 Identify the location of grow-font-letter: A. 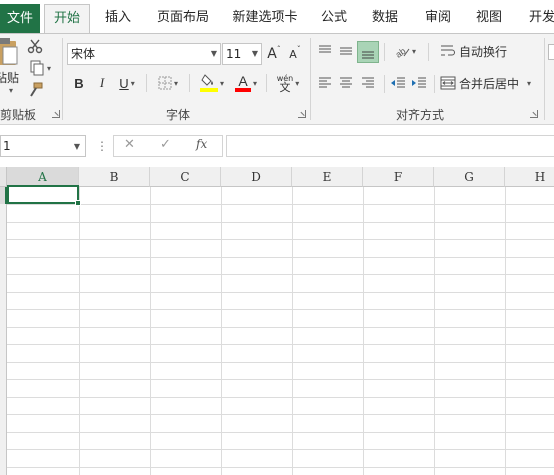
(272, 54).